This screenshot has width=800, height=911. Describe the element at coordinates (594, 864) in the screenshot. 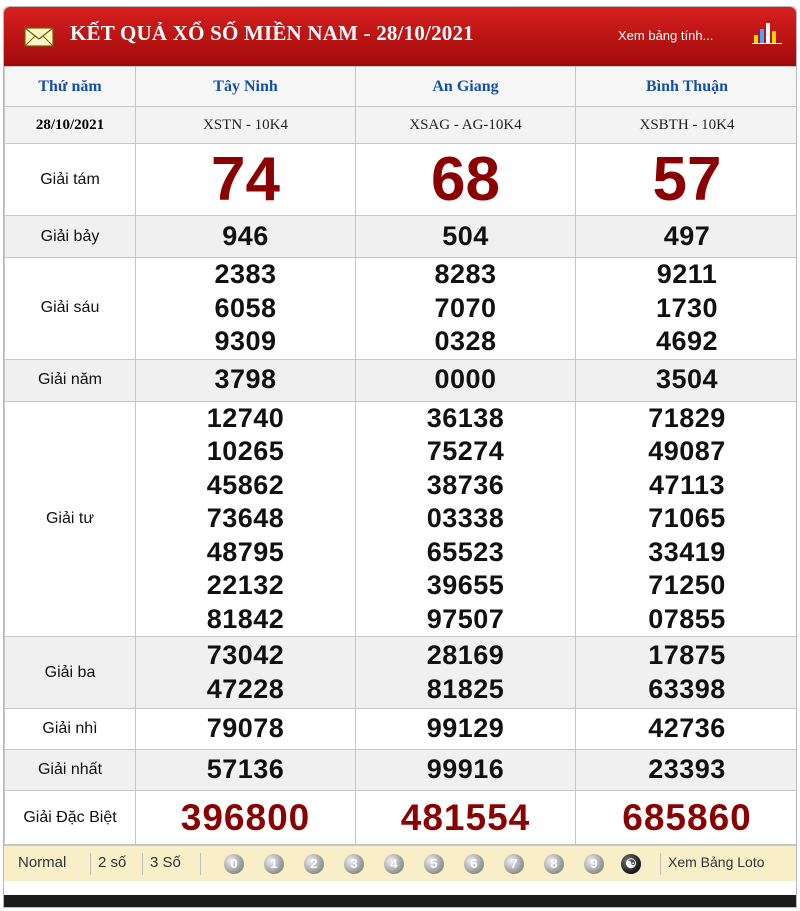

I see `digit-ball-9: 9` at that location.